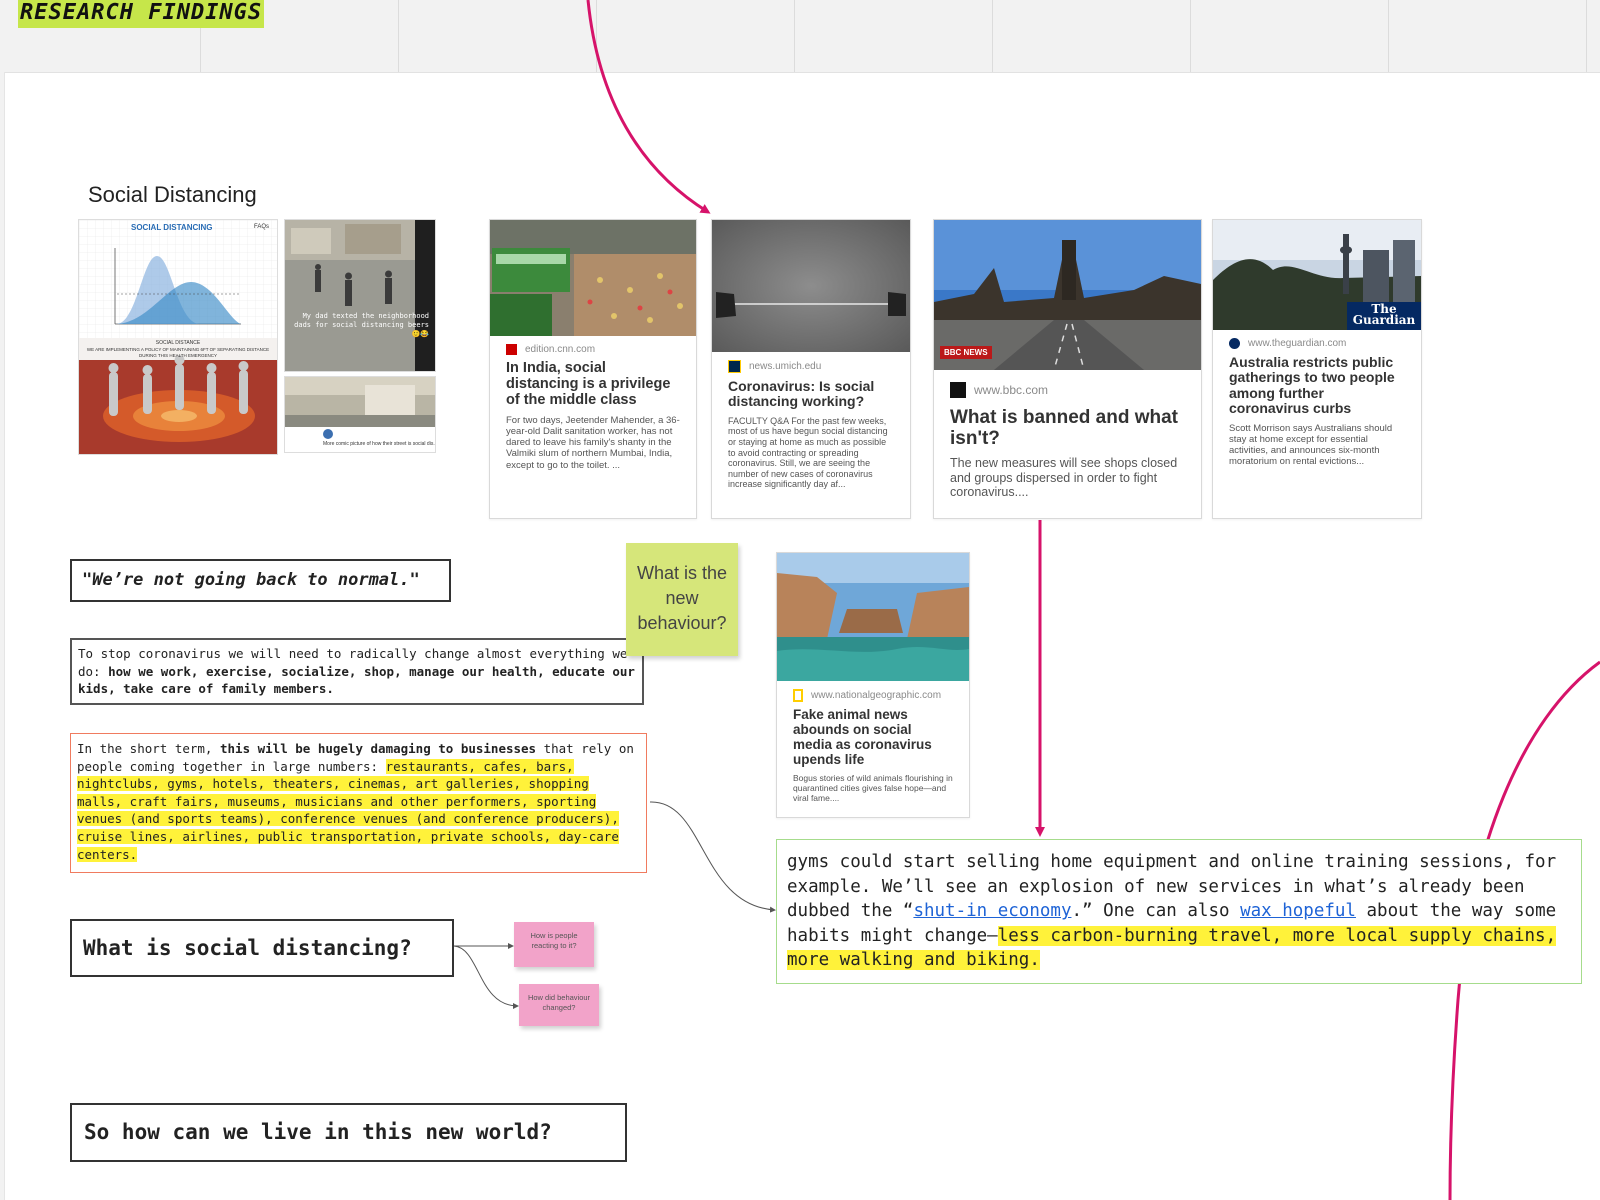 The height and width of the screenshot is (1200, 1600). I want to click on sticky-reacting: How is people reacting to it?, so click(554, 944).